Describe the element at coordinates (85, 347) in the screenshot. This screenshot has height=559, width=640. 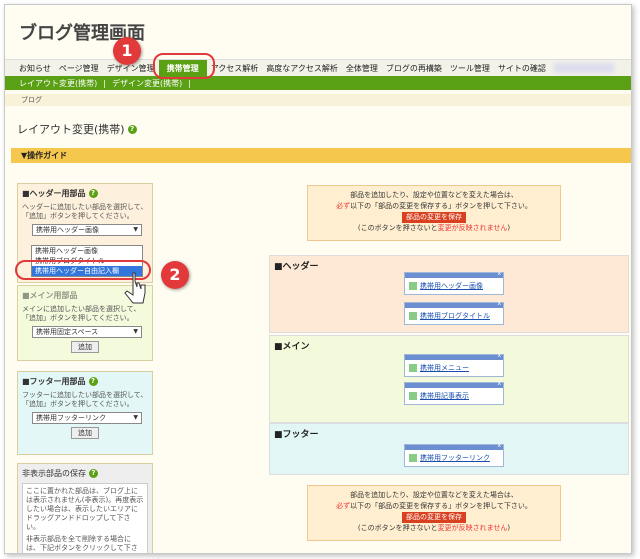
I see `main-add-button: 追加` at that location.